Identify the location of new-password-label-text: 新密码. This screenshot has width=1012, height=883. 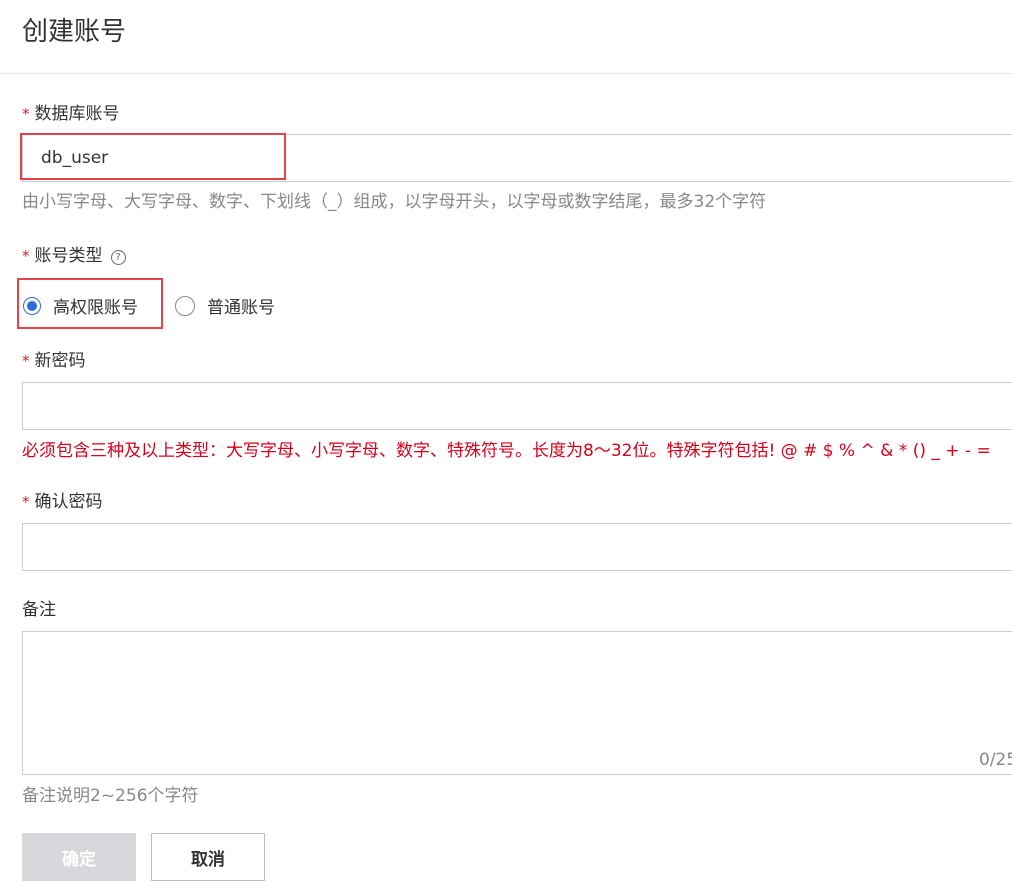
(60, 361).